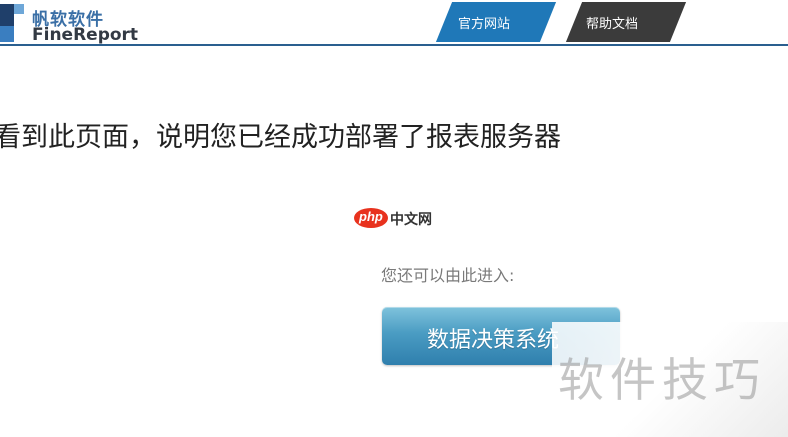 This screenshot has width=788, height=437. I want to click on logo-english-name: FineReport, so click(85, 35).